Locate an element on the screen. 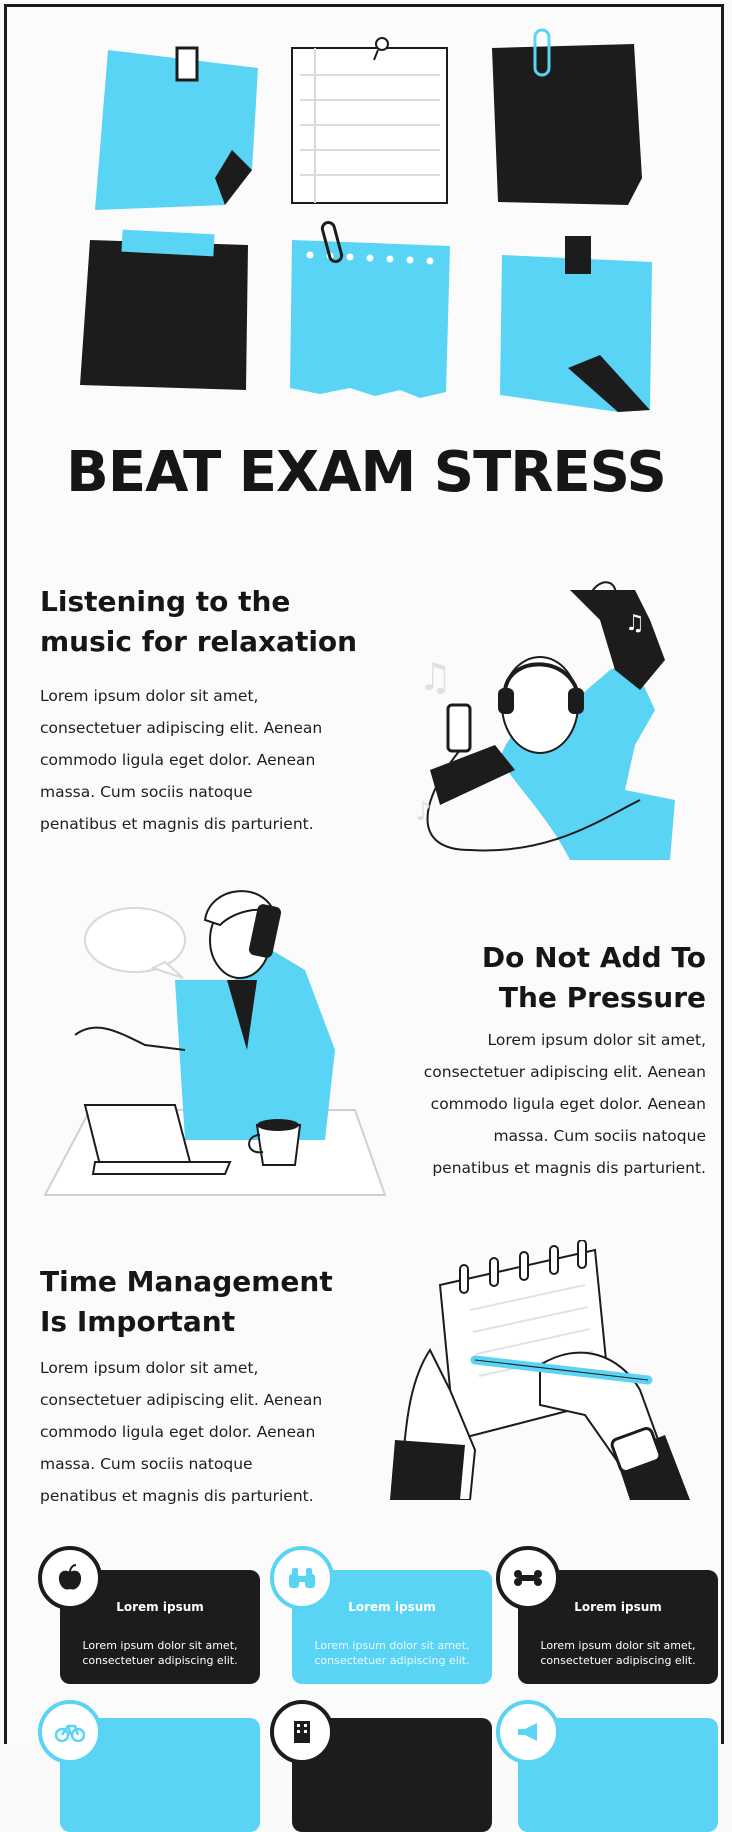 This screenshot has width=732, height=1832. binoculars-icon is located at coordinates (302, 1578).